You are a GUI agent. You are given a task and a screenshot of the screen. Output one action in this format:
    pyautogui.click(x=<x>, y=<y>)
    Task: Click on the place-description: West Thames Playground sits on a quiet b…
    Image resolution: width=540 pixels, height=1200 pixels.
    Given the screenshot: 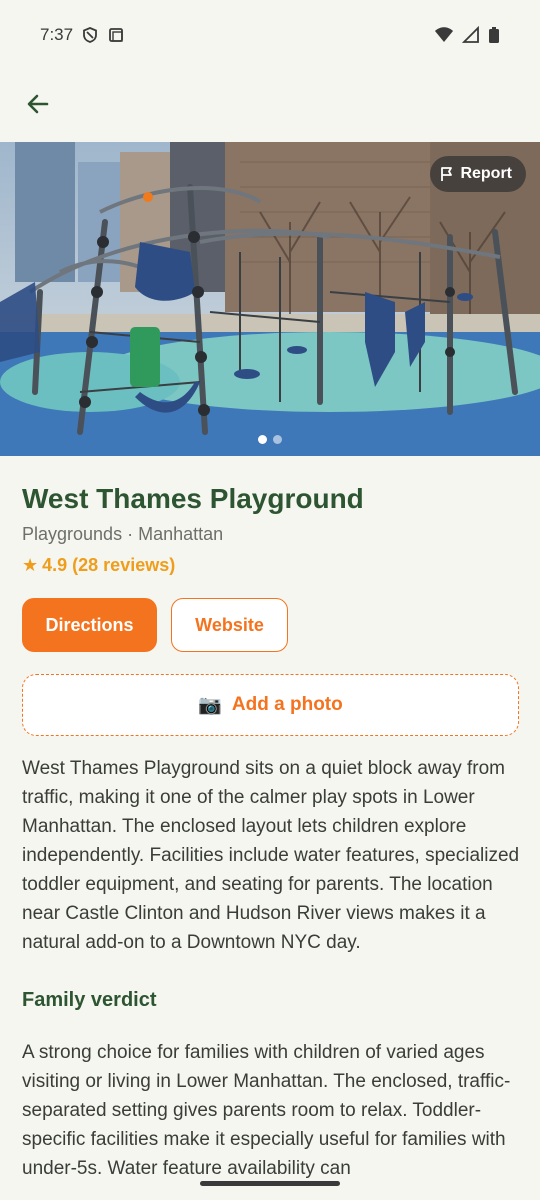 What is the action you would take?
    pyautogui.click(x=271, y=855)
    